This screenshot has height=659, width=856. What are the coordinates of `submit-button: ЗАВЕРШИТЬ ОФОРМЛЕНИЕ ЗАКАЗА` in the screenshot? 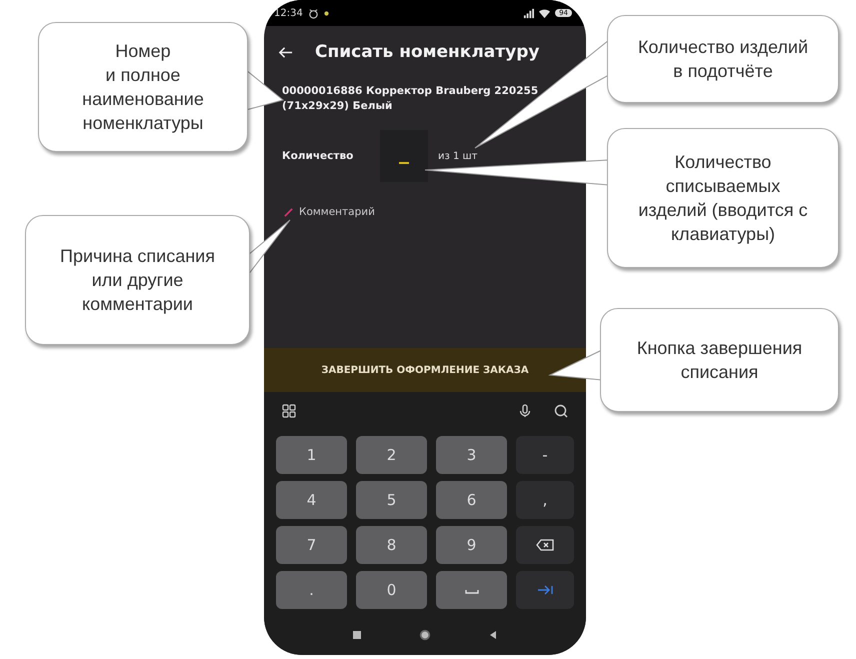 It's located at (425, 370).